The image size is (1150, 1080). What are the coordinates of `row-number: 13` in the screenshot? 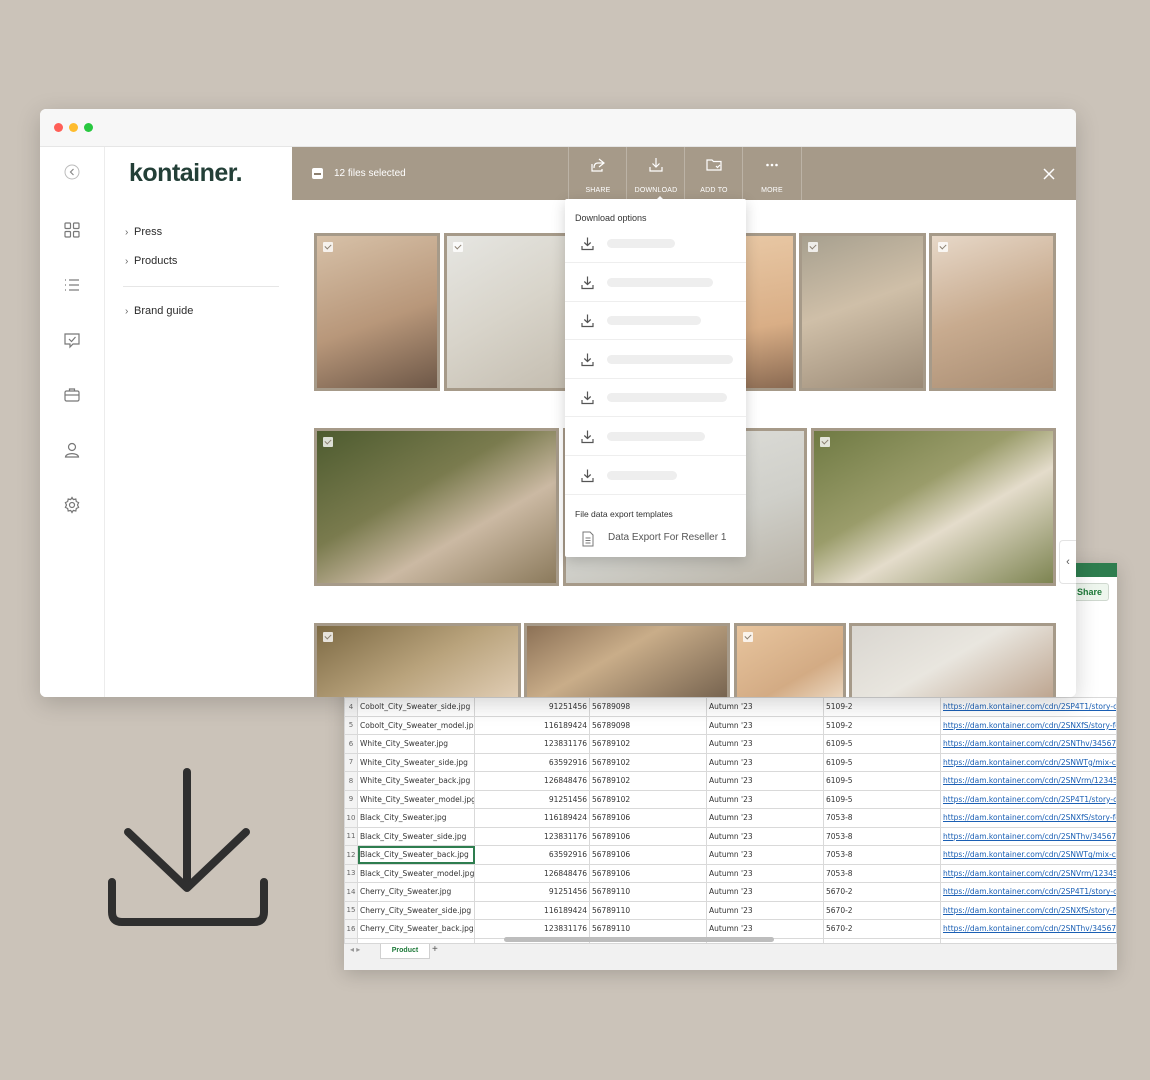 It's located at (351, 873).